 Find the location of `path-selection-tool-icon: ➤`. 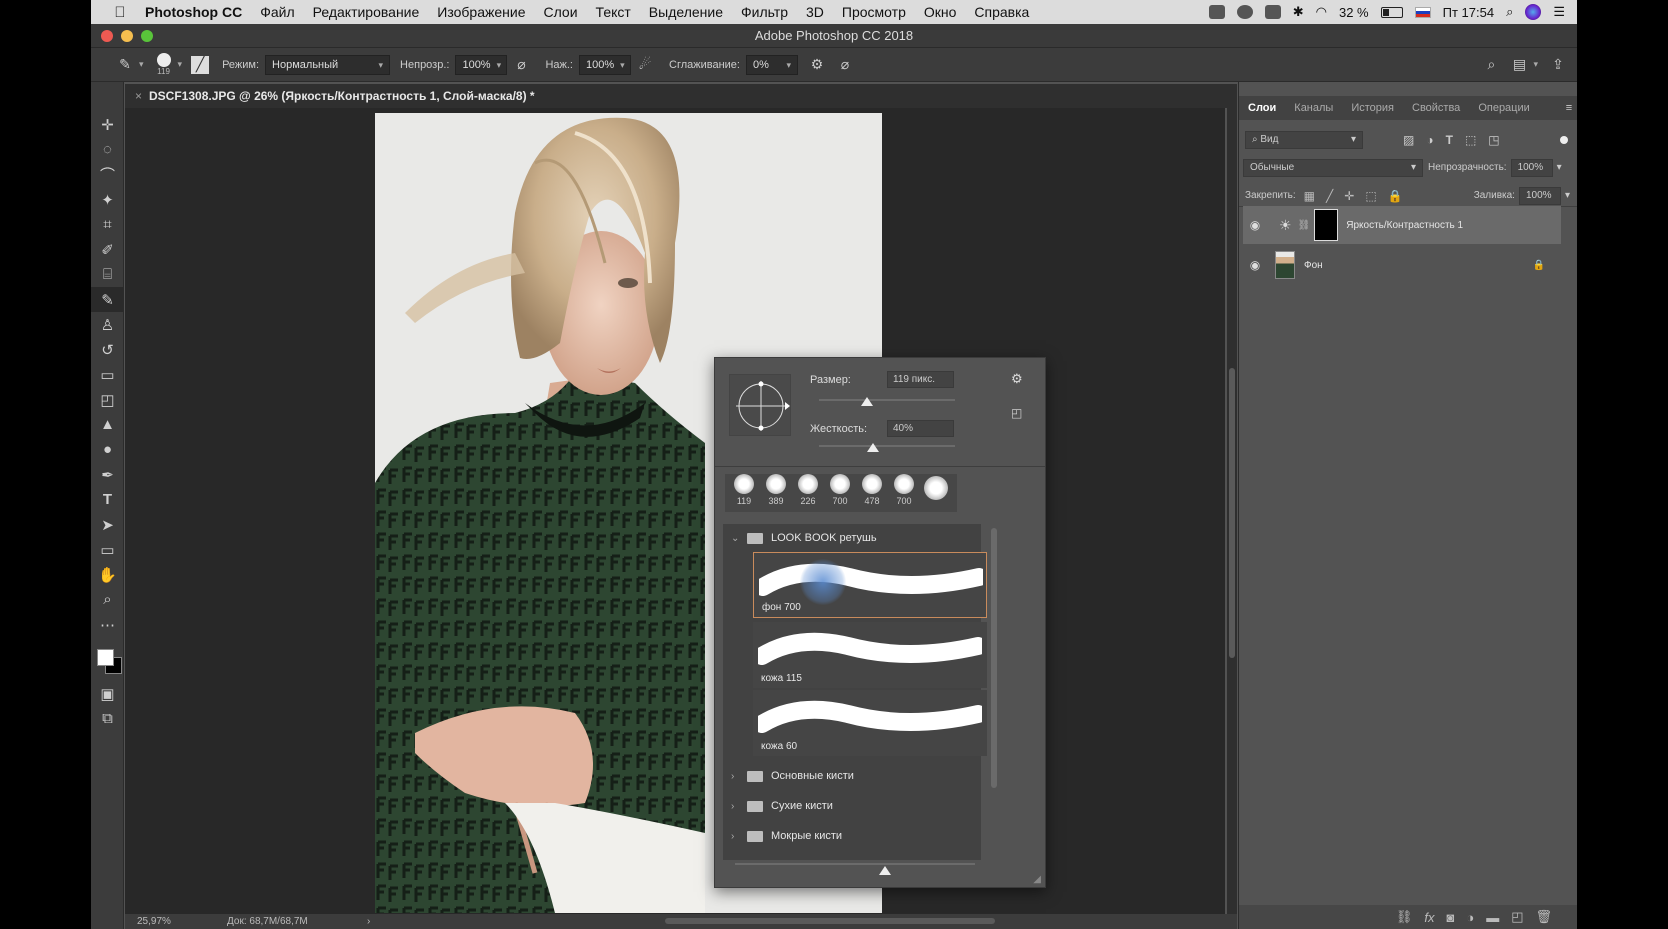

path-selection-tool-icon: ➤ is located at coordinates (107, 524).